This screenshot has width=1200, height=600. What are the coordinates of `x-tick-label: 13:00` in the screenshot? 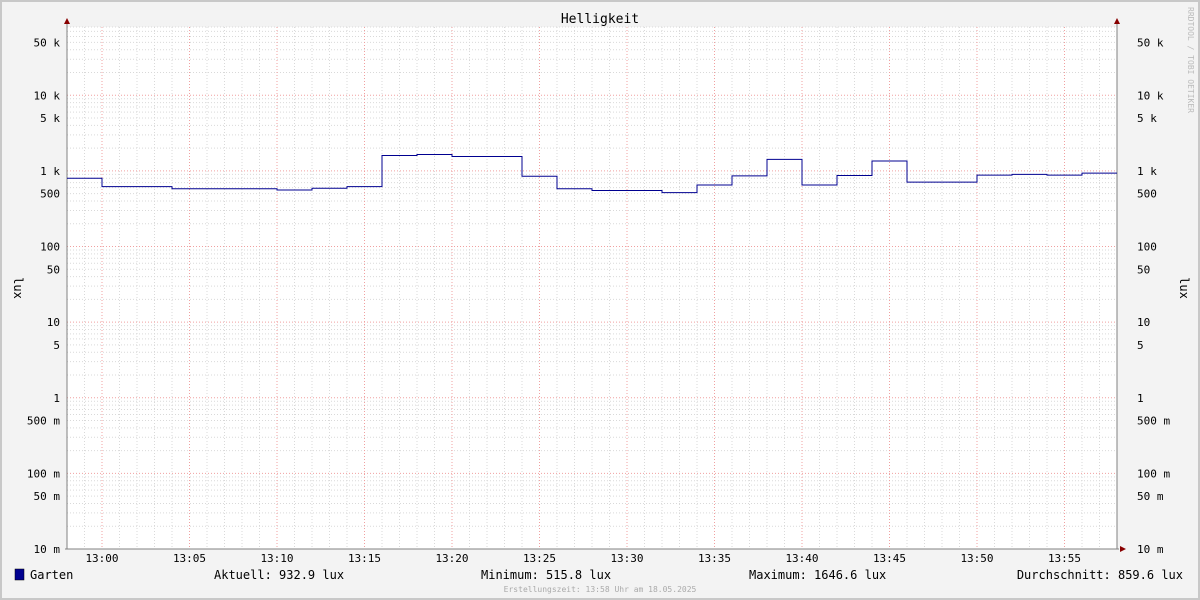 It's located at (101, 558).